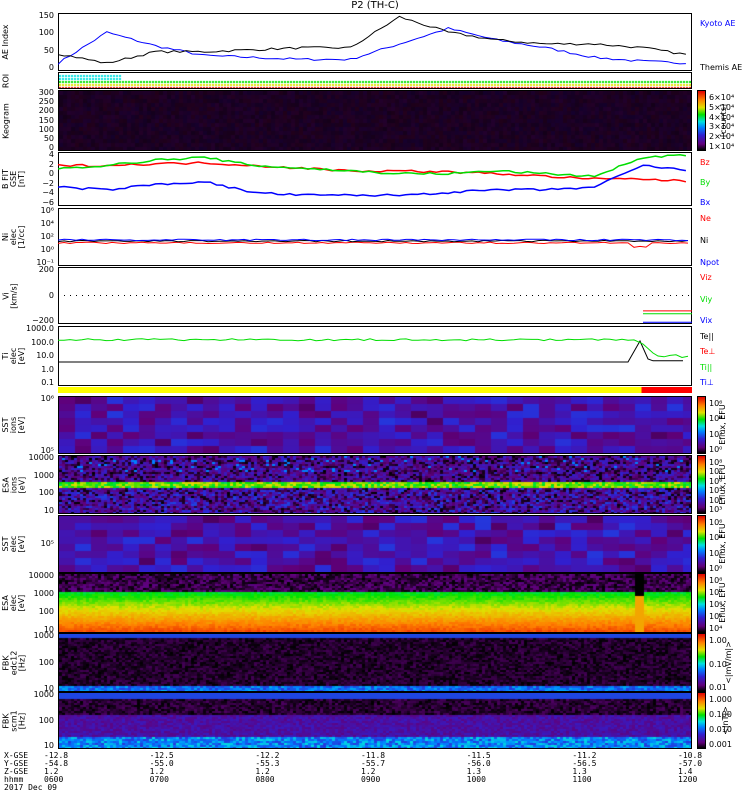 The width and height of the screenshot is (750, 800). I want to click on spectrogram-sst-elec, so click(375, 544).